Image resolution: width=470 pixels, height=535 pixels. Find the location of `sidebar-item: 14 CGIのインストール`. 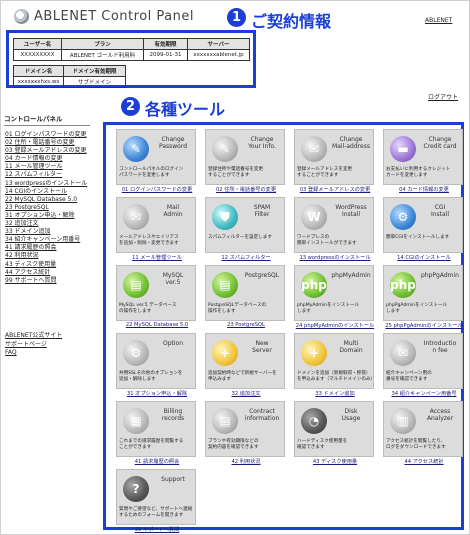

sidebar-item: 14 CGIのインストール is located at coordinates (46, 192).